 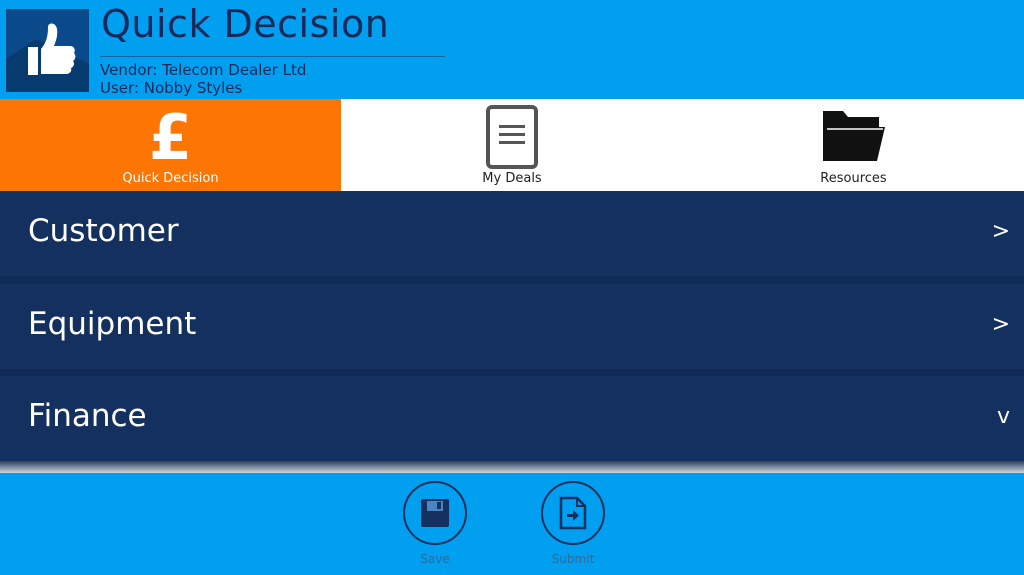 I want to click on tab-my-deals: My Deals, so click(x=512, y=145).